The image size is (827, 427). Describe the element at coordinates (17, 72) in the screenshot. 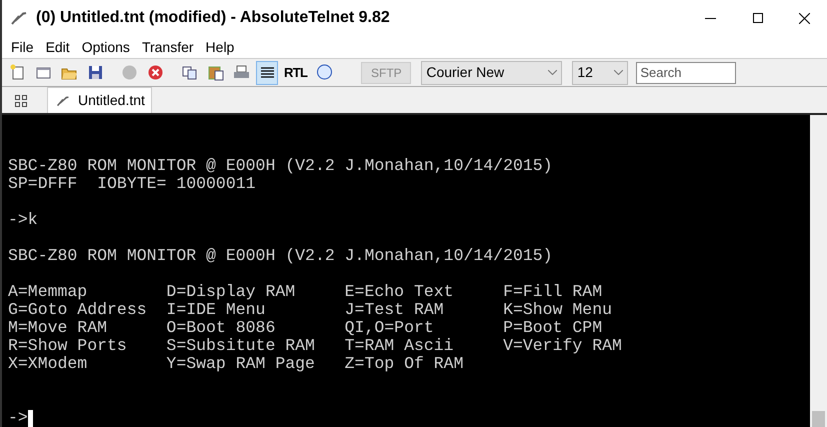

I see `new-document-icon` at that location.